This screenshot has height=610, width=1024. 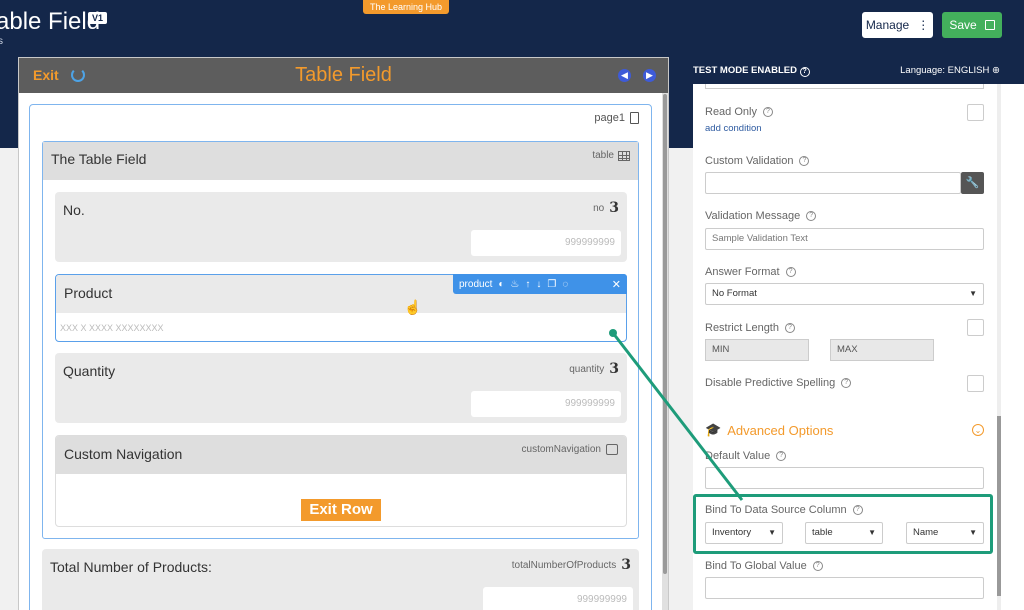 What do you see at coordinates (1, 41) in the screenshot?
I see `app-subtitle: s` at bounding box center [1, 41].